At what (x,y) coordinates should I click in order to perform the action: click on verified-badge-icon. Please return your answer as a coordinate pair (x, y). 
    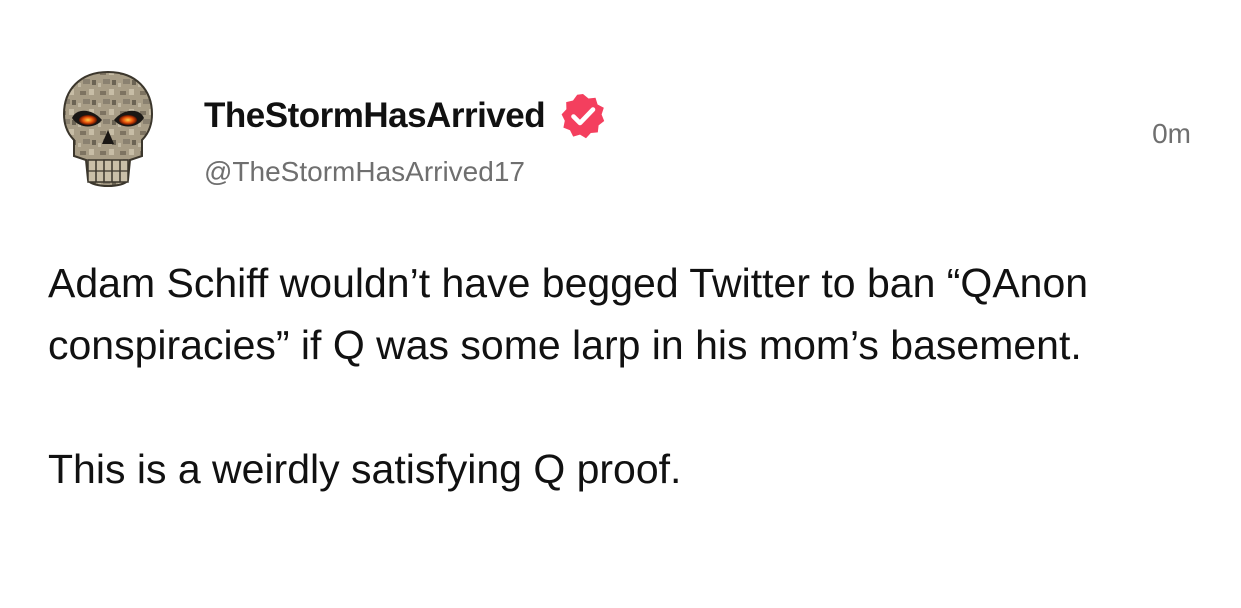
    Looking at the image, I should click on (583, 116).